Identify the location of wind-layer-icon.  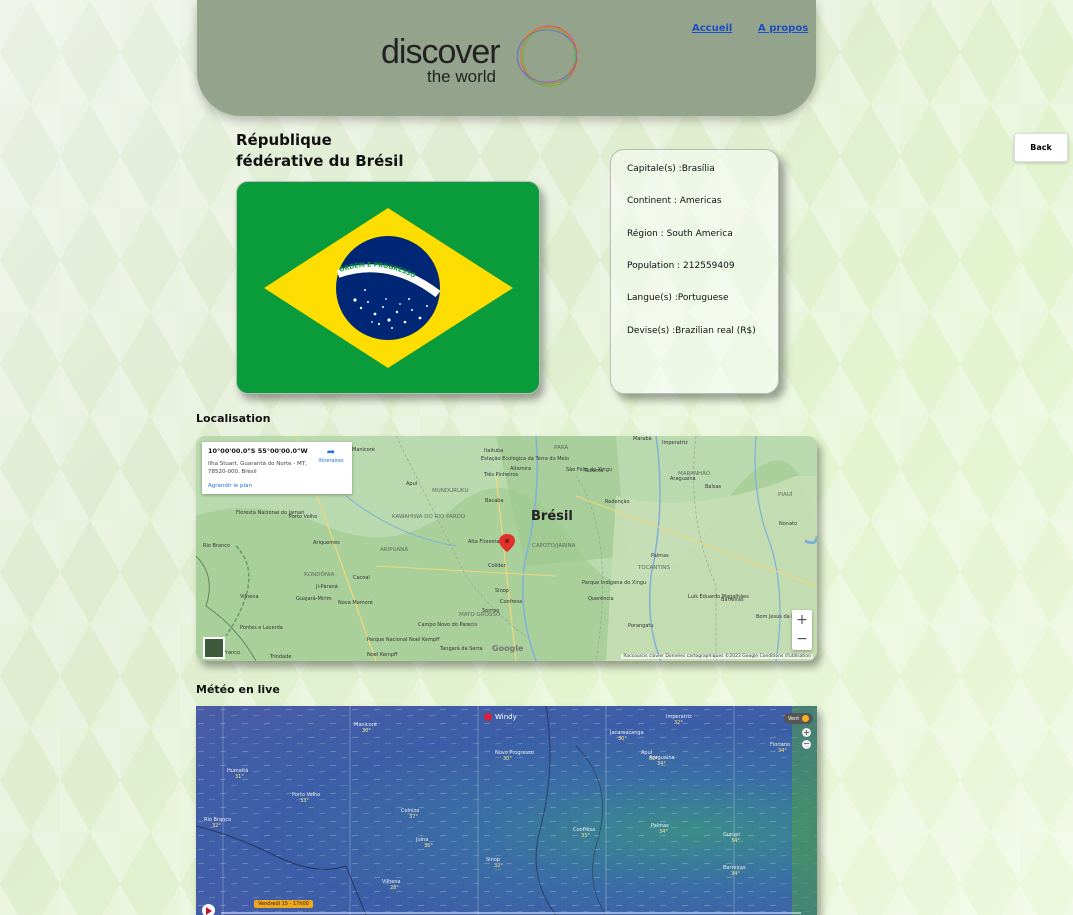
(806, 718).